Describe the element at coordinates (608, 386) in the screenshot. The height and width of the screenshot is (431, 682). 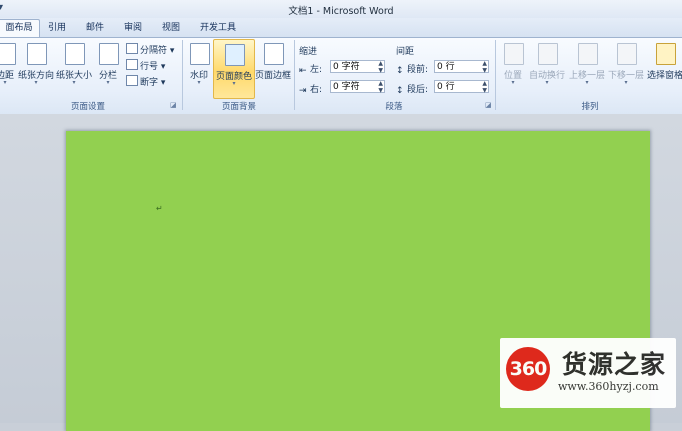
I see `watermark-url: www.360hyzj.com` at that location.